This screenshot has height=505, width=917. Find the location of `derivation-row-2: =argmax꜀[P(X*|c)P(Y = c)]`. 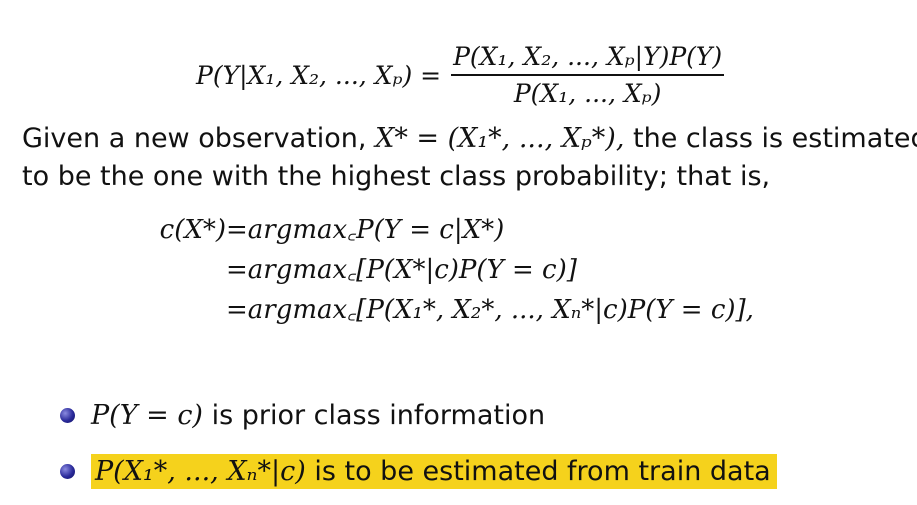

derivation-row-2: =argmax꜀[P(X*|c)P(Y = c)] is located at coordinates (446, 270).